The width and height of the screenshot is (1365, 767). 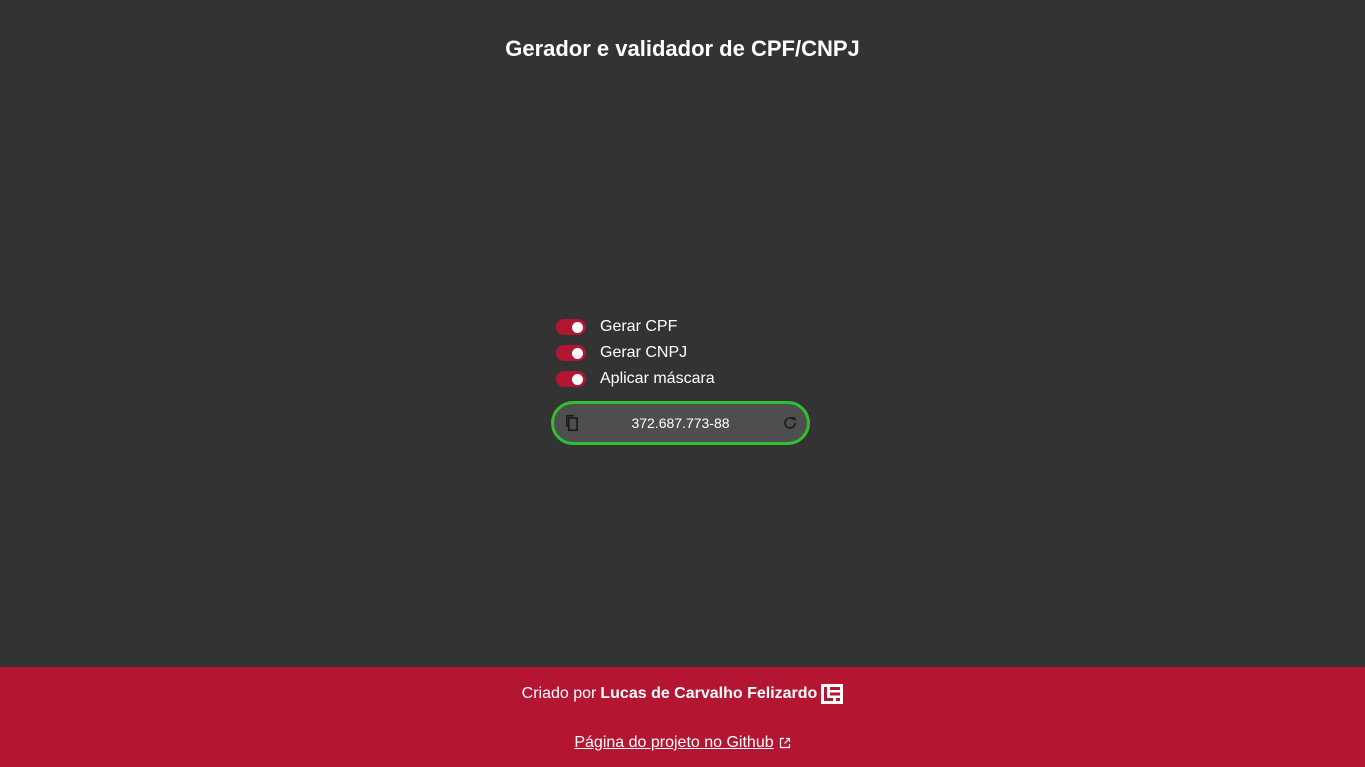 What do you see at coordinates (644, 352) in the screenshot?
I see `option-label: Gerar CNPJ` at bounding box center [644, 352].